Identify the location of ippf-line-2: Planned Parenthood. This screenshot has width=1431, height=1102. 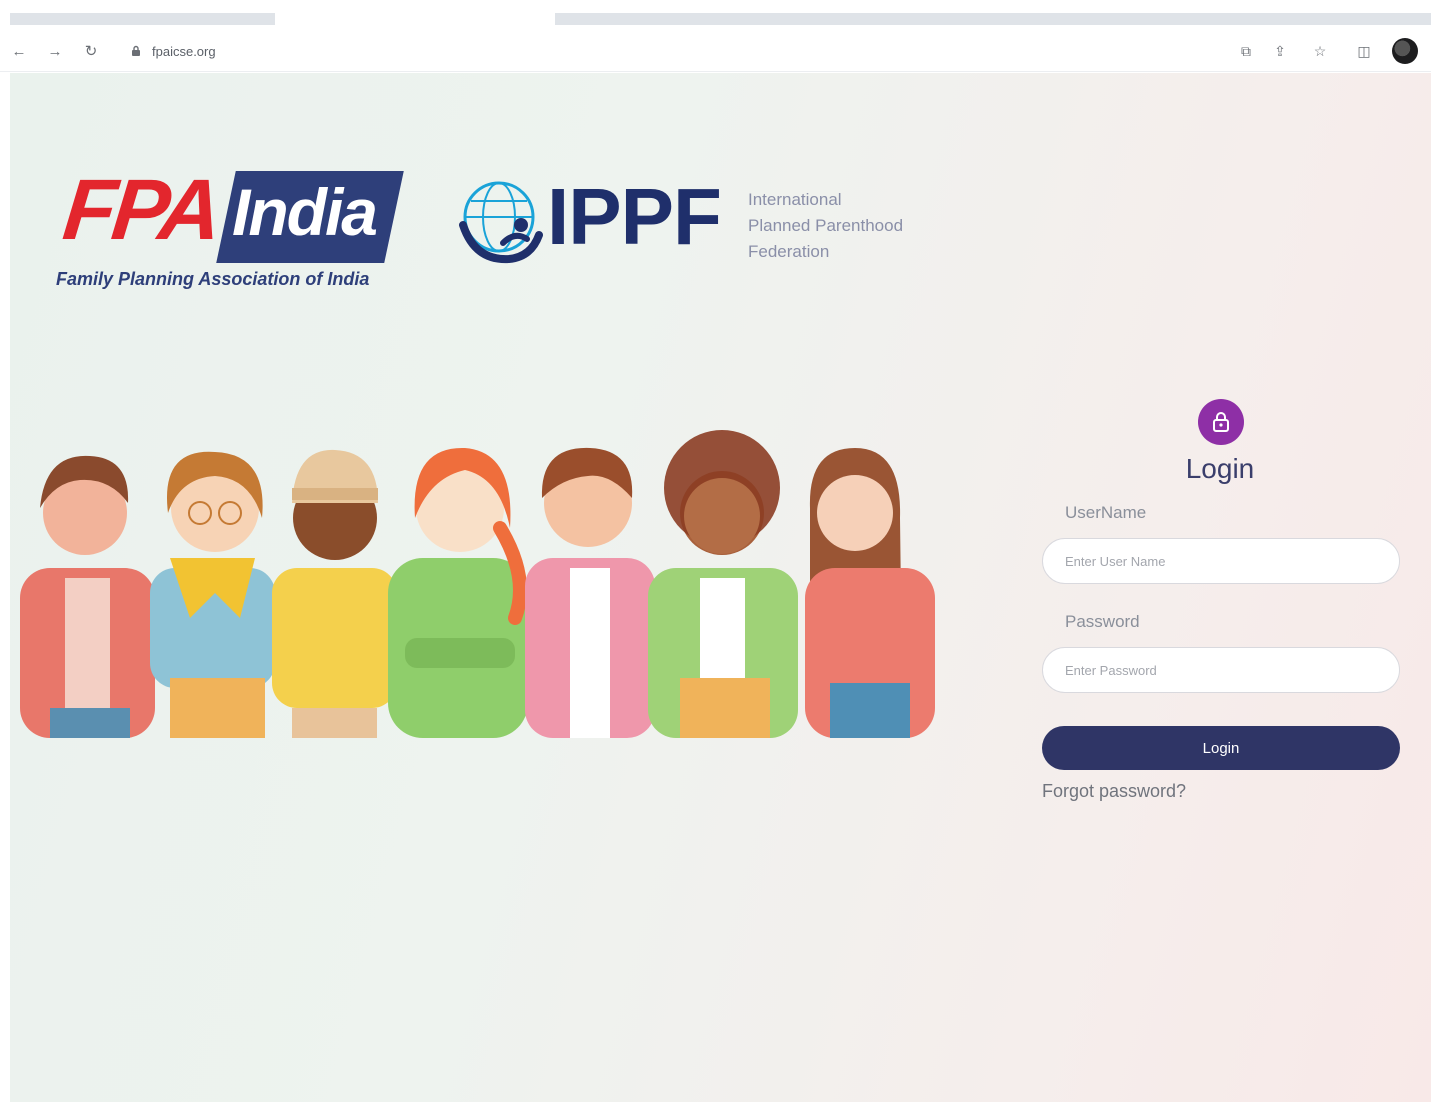
(826, 225).